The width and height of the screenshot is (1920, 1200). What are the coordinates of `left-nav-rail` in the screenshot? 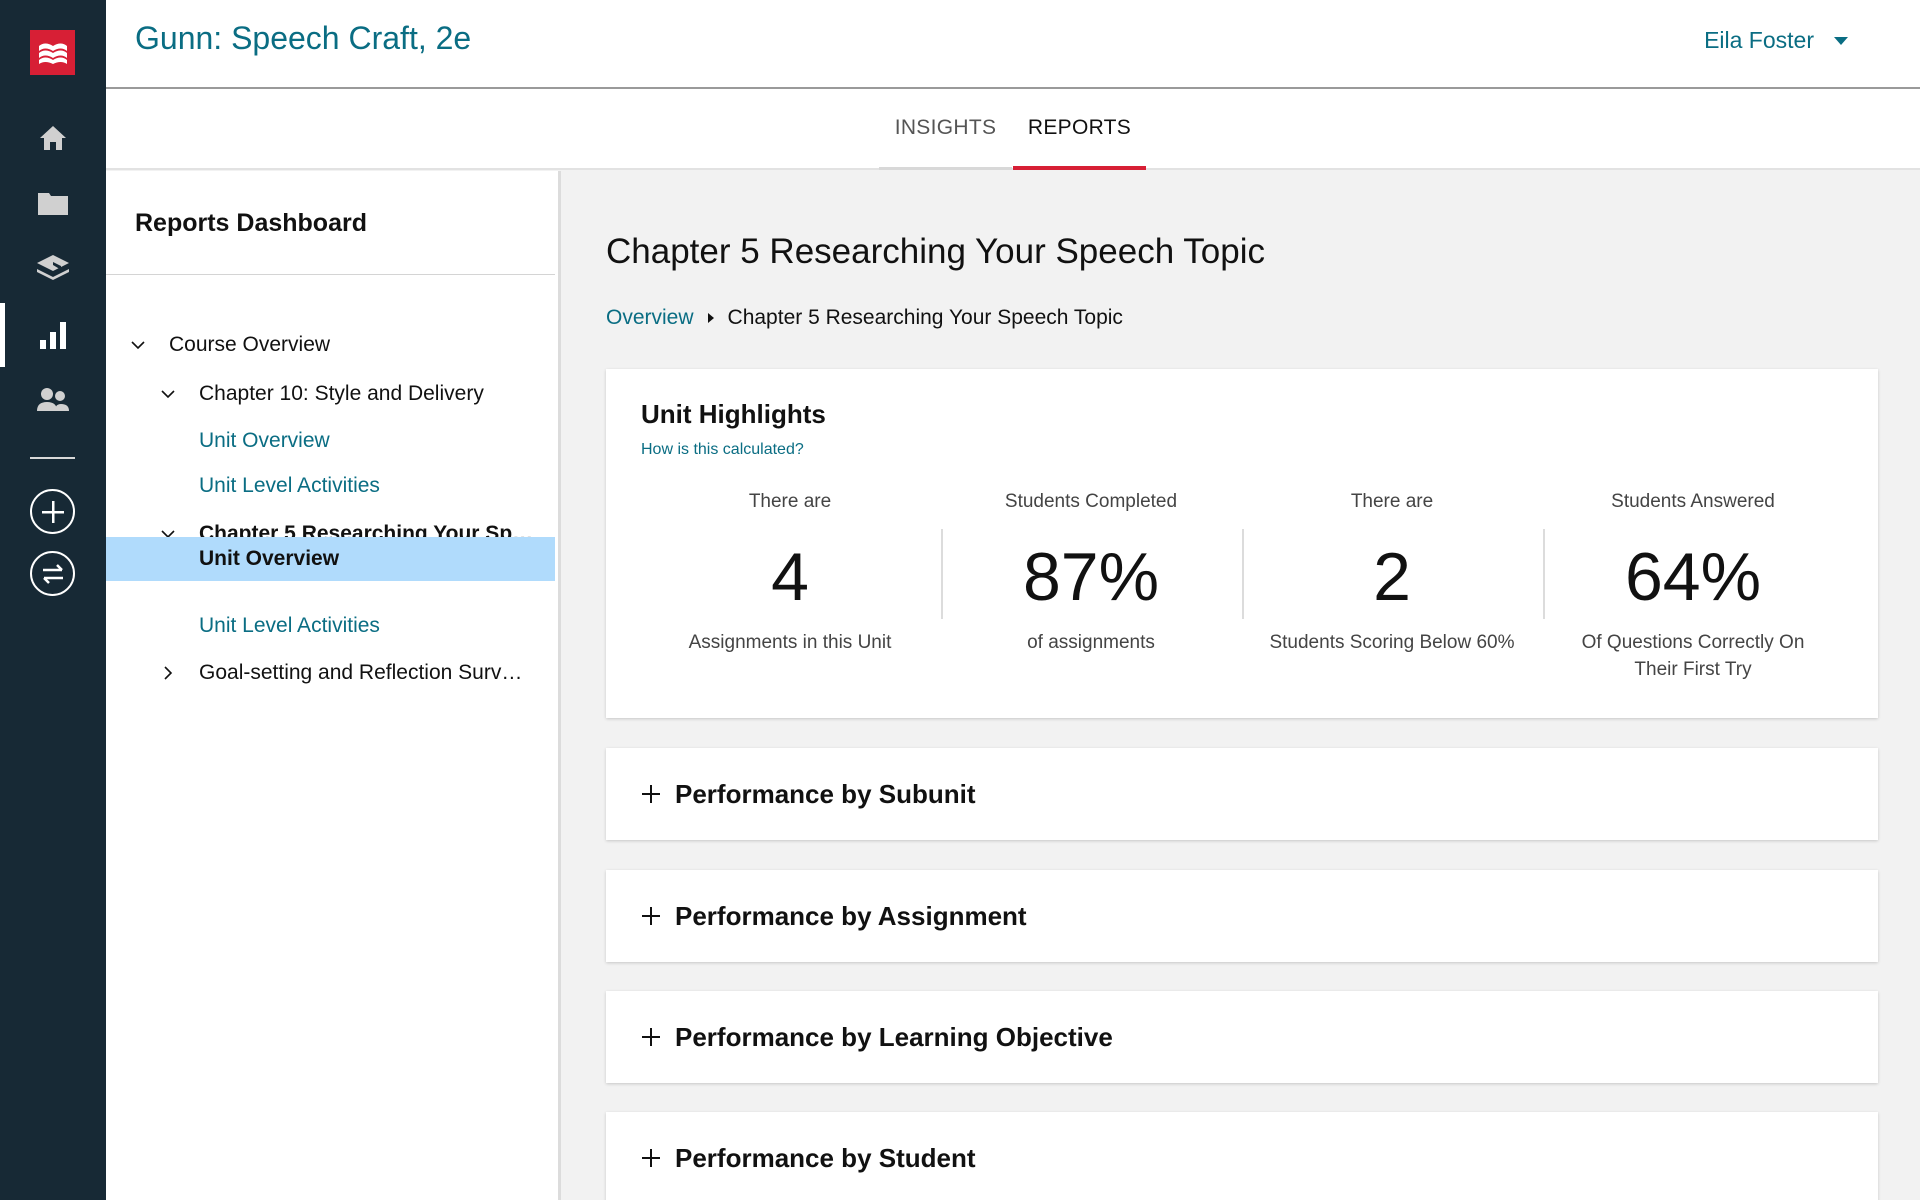 It's located at (53, 600).